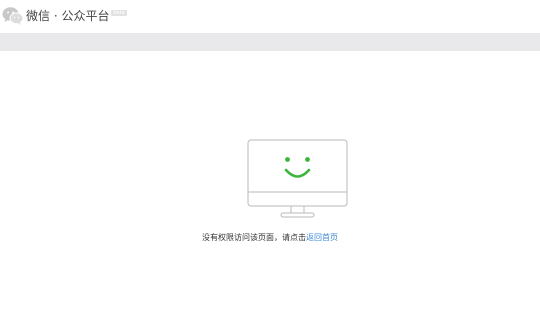 This screenshot has height=330, width=540. What do you see at coordinates (119, 13) in the screenshot?
I see `beta-badge: beta` at bounding box center [119, 13].